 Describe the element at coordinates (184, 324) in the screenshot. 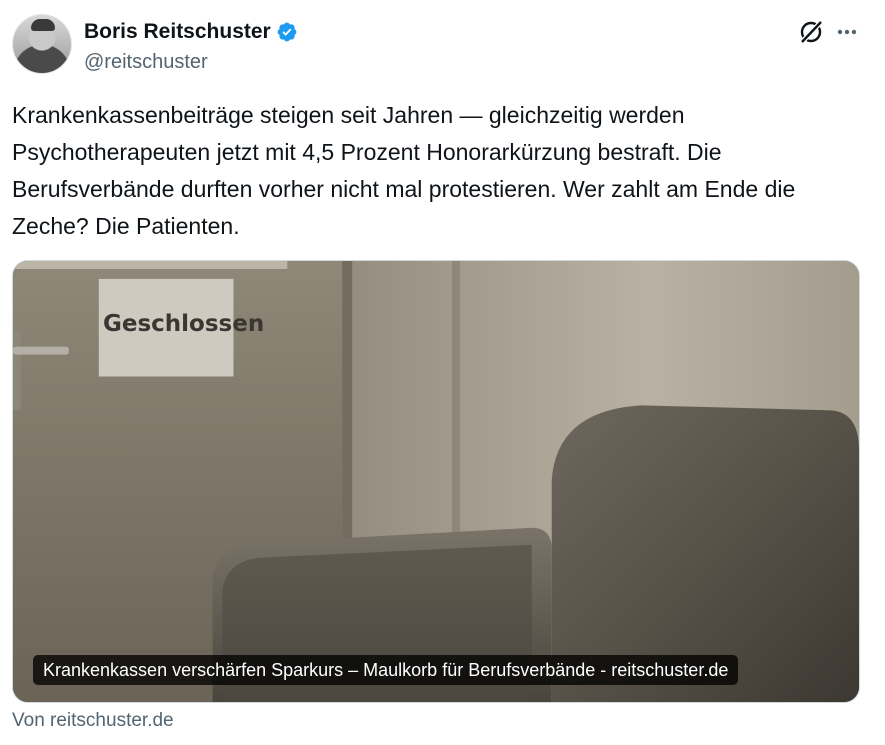

I see `sign-text: Geschlossen` at that location.